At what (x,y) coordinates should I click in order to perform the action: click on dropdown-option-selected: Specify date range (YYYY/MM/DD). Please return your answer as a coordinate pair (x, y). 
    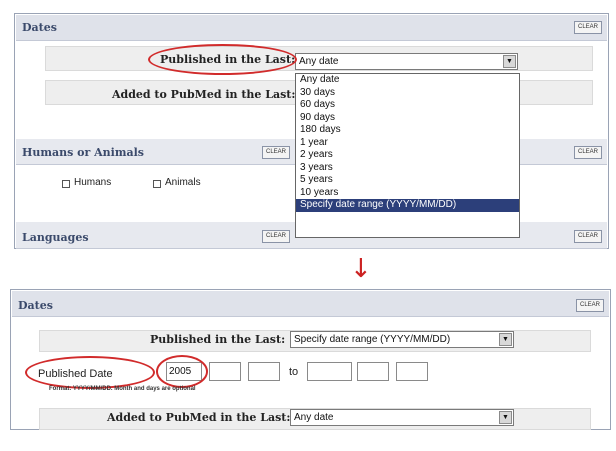
    Looking at the image, I should click on (407, 205).